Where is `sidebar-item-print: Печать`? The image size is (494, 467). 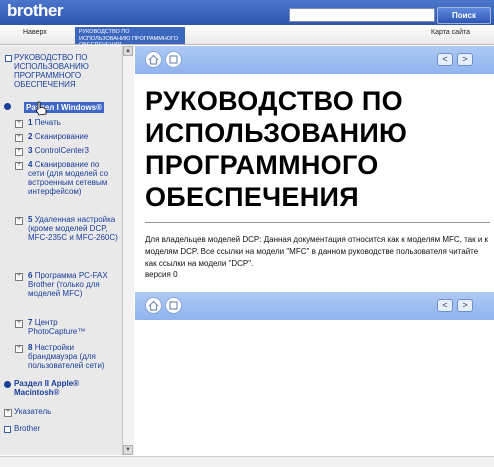 sidebar-item-print: Печать is located at coordinates (48, 122).